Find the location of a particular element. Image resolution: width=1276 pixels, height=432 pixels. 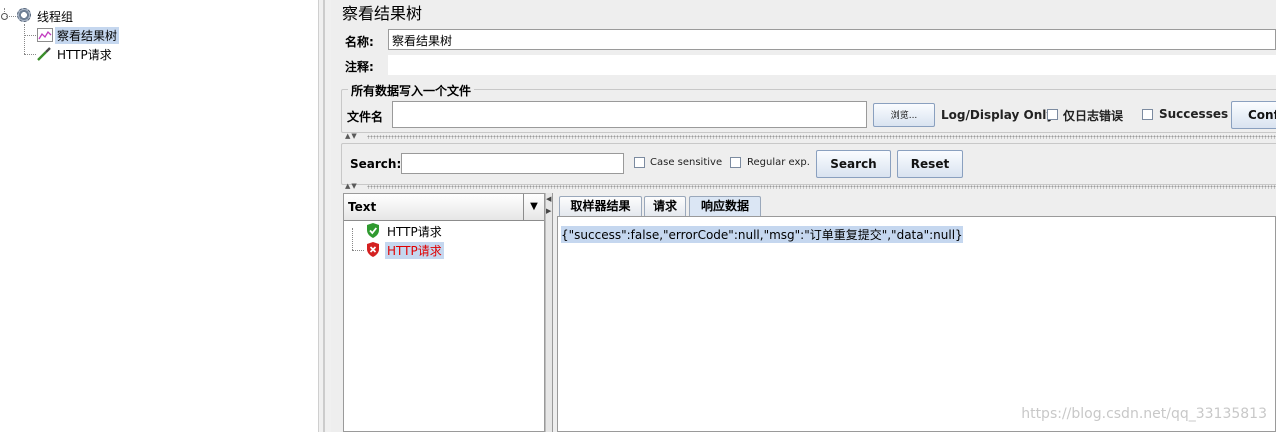

search-input is located at coordinates (512, 163).